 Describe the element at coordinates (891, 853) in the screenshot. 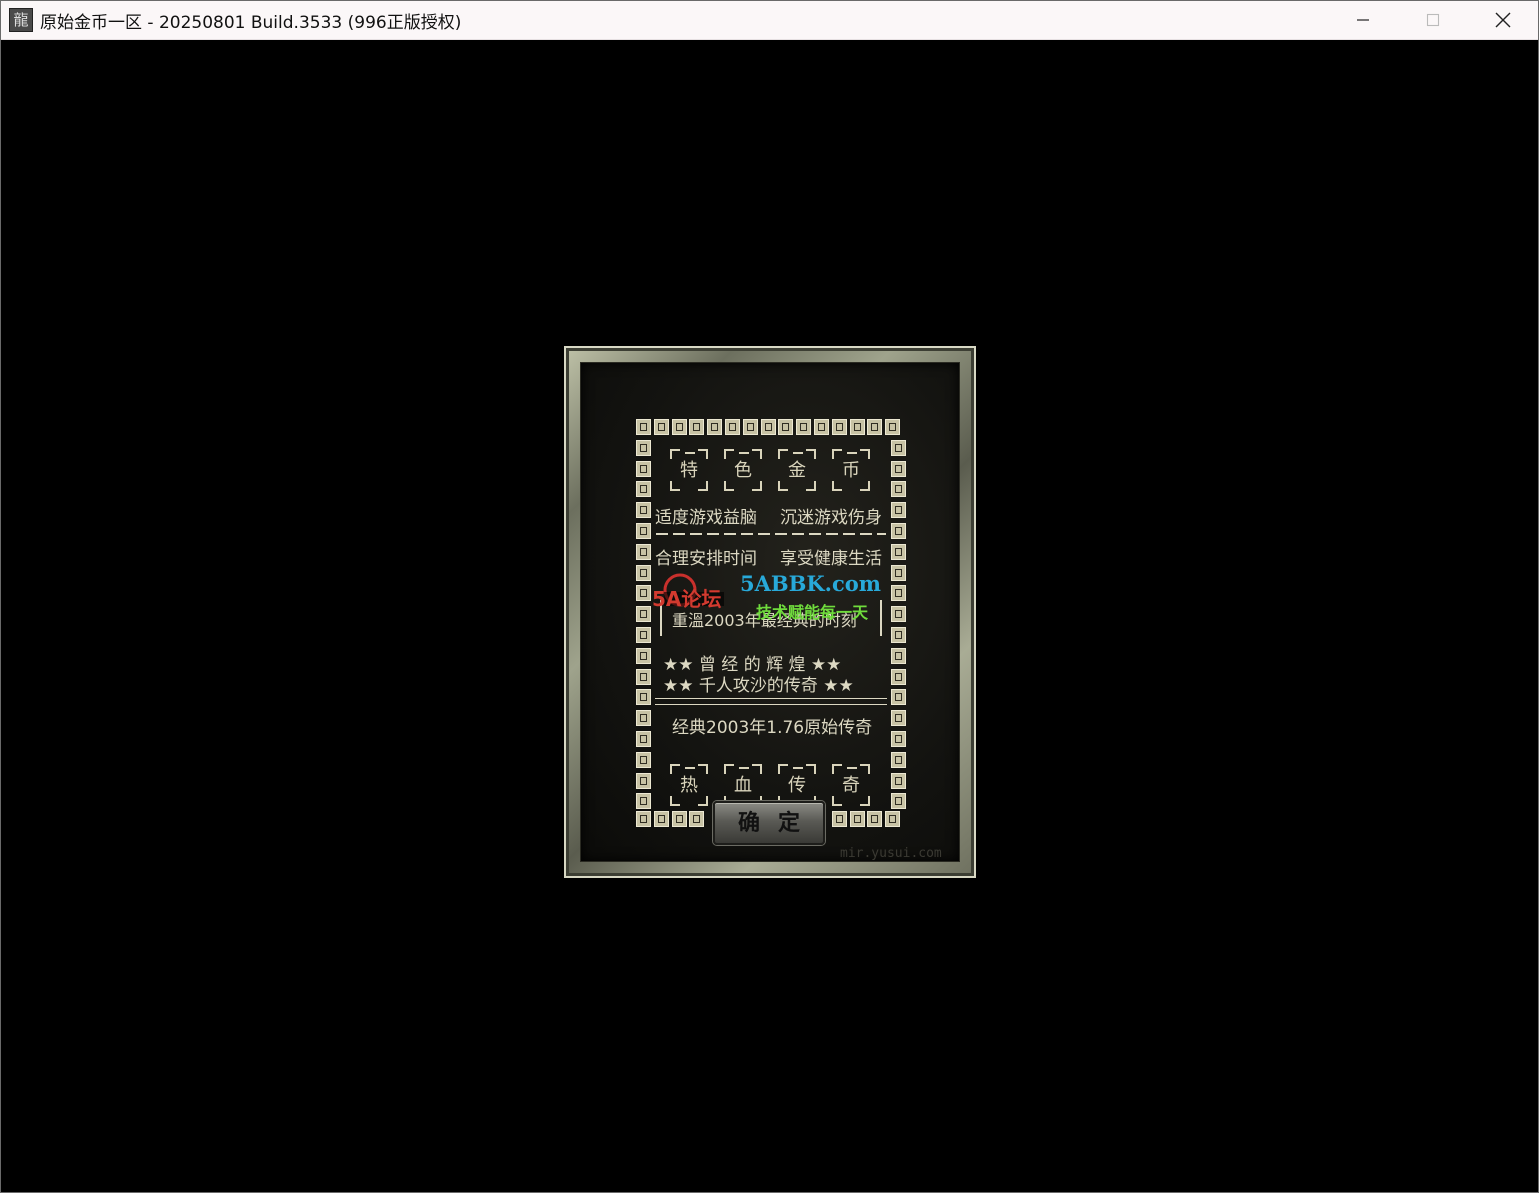

I see `corner-watermark: mir.yusui.com` at that location.